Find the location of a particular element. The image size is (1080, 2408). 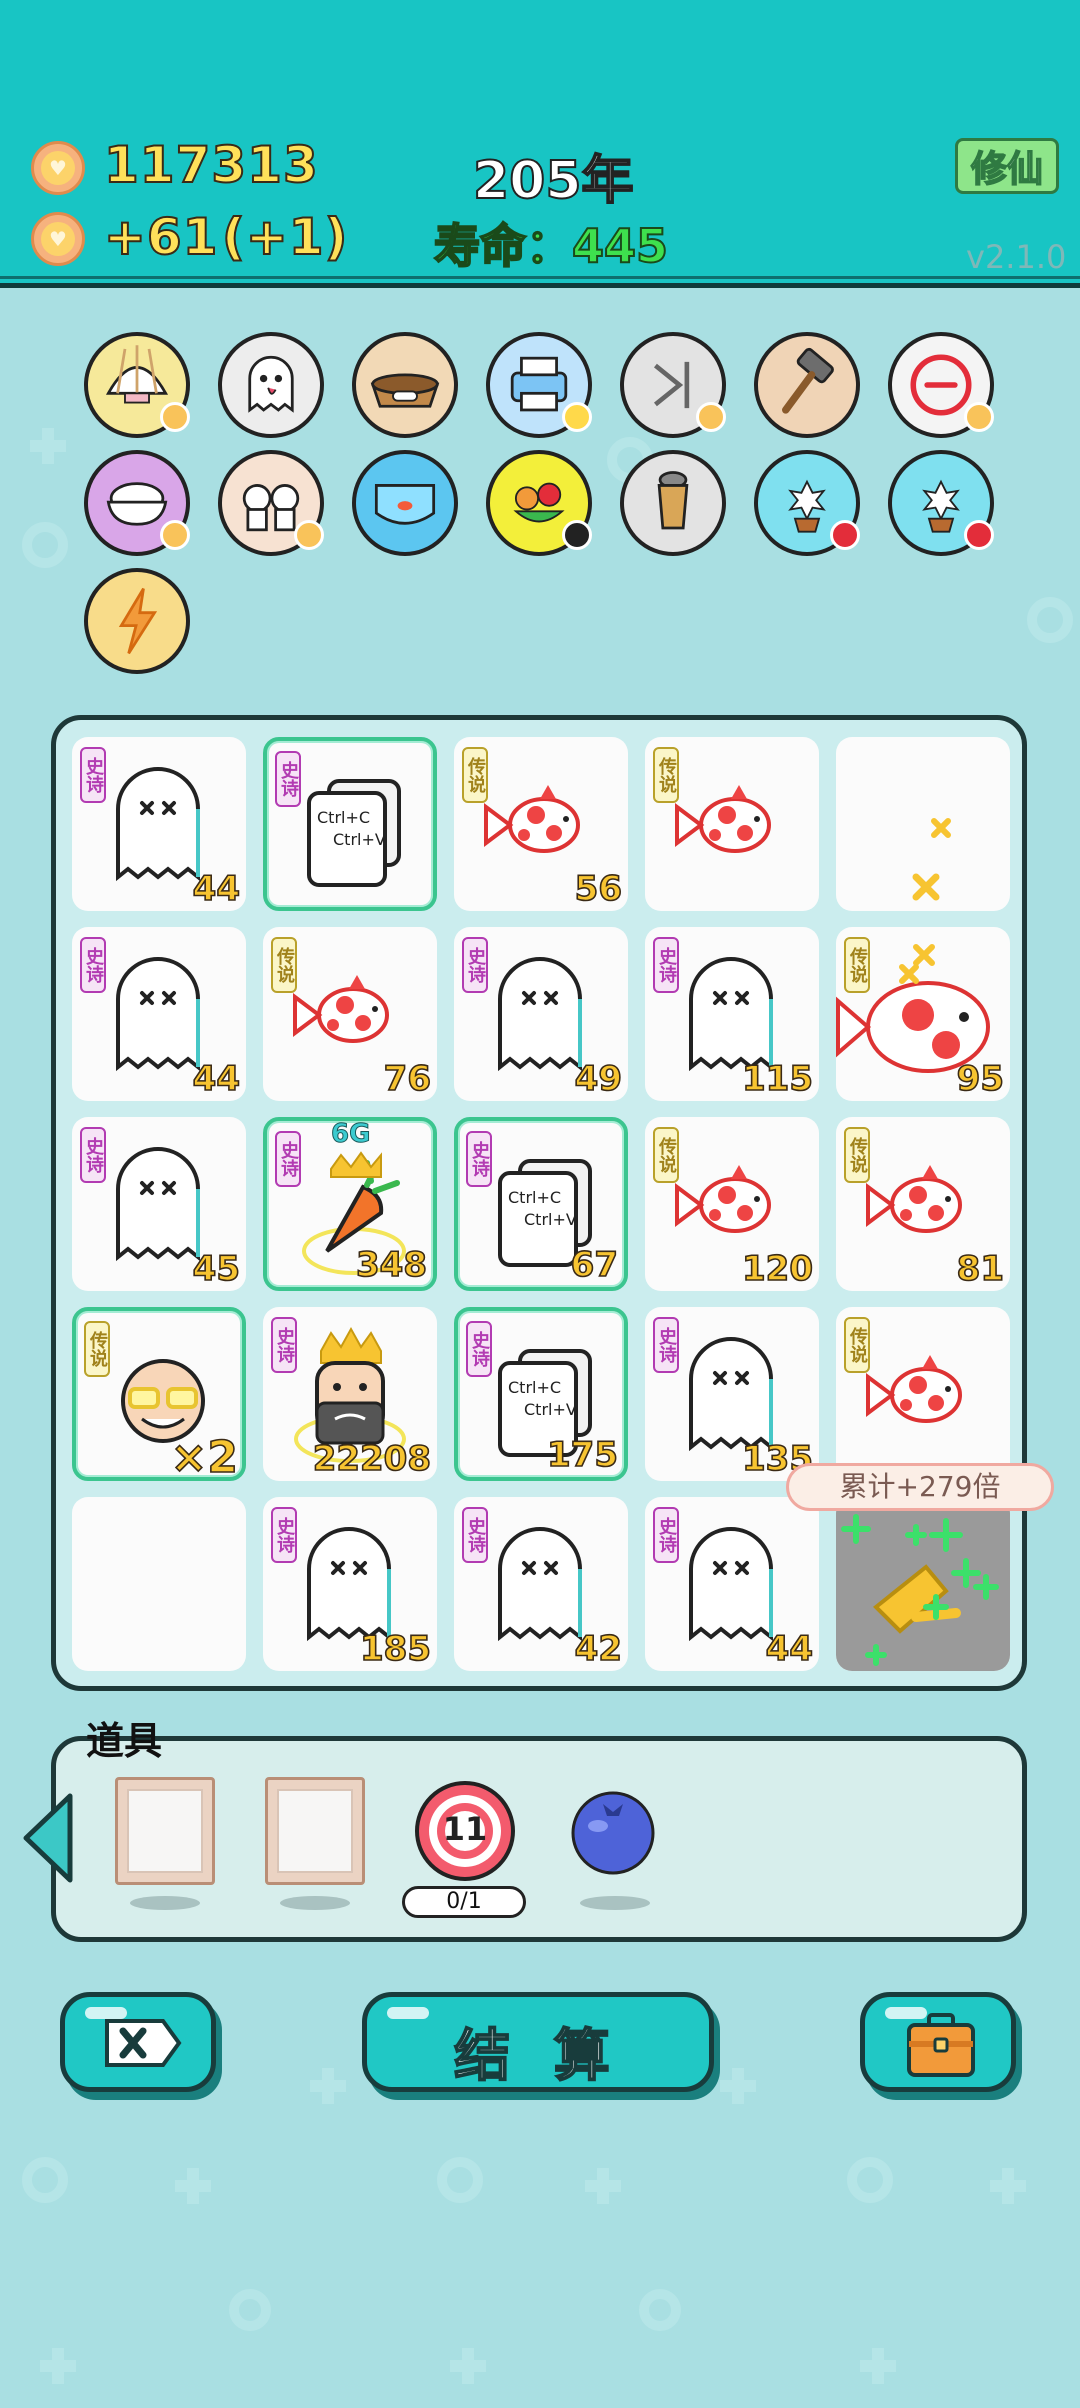

cell-value: 45 is located at coordinates (216, 1269).